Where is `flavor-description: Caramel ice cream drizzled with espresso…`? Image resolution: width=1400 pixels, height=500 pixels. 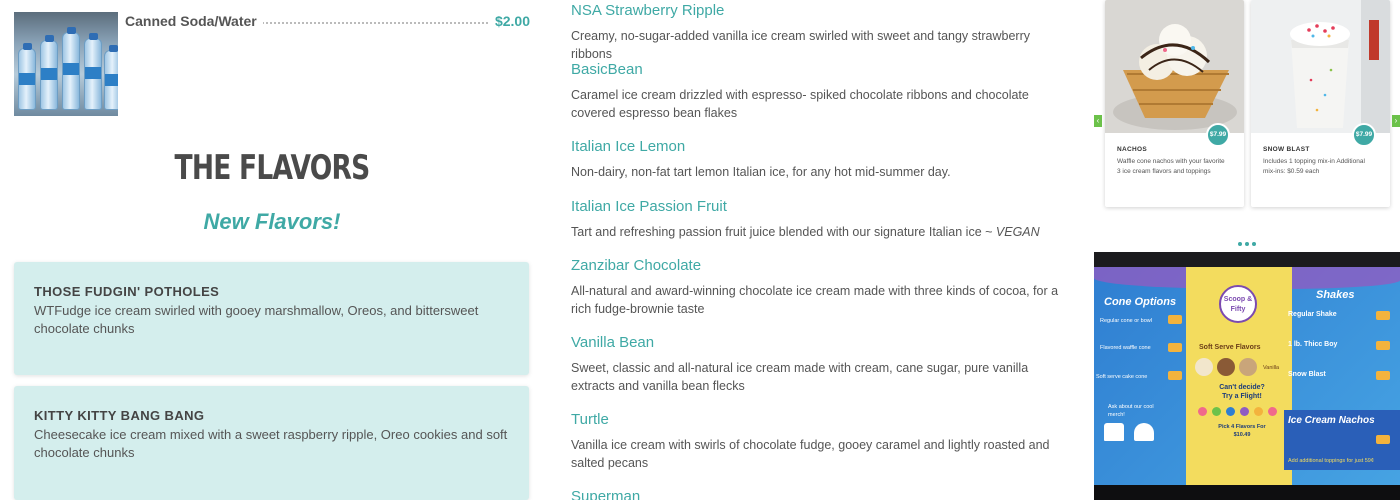
flavor-description: Caramel ice cream drizzled with espresso… is located at coordinates (800, 104).